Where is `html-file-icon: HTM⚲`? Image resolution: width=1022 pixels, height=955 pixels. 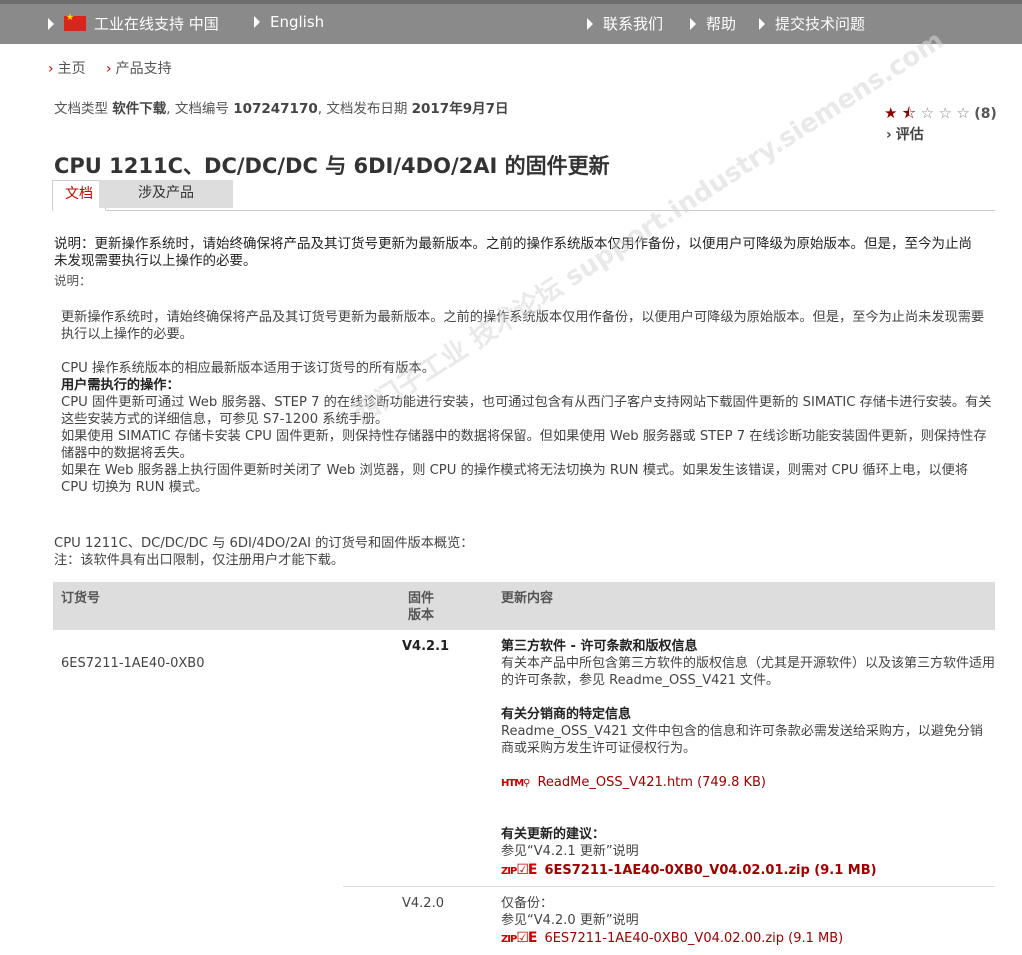
html-file-icon: HTM⚲ is located at coordinates (516, 783).